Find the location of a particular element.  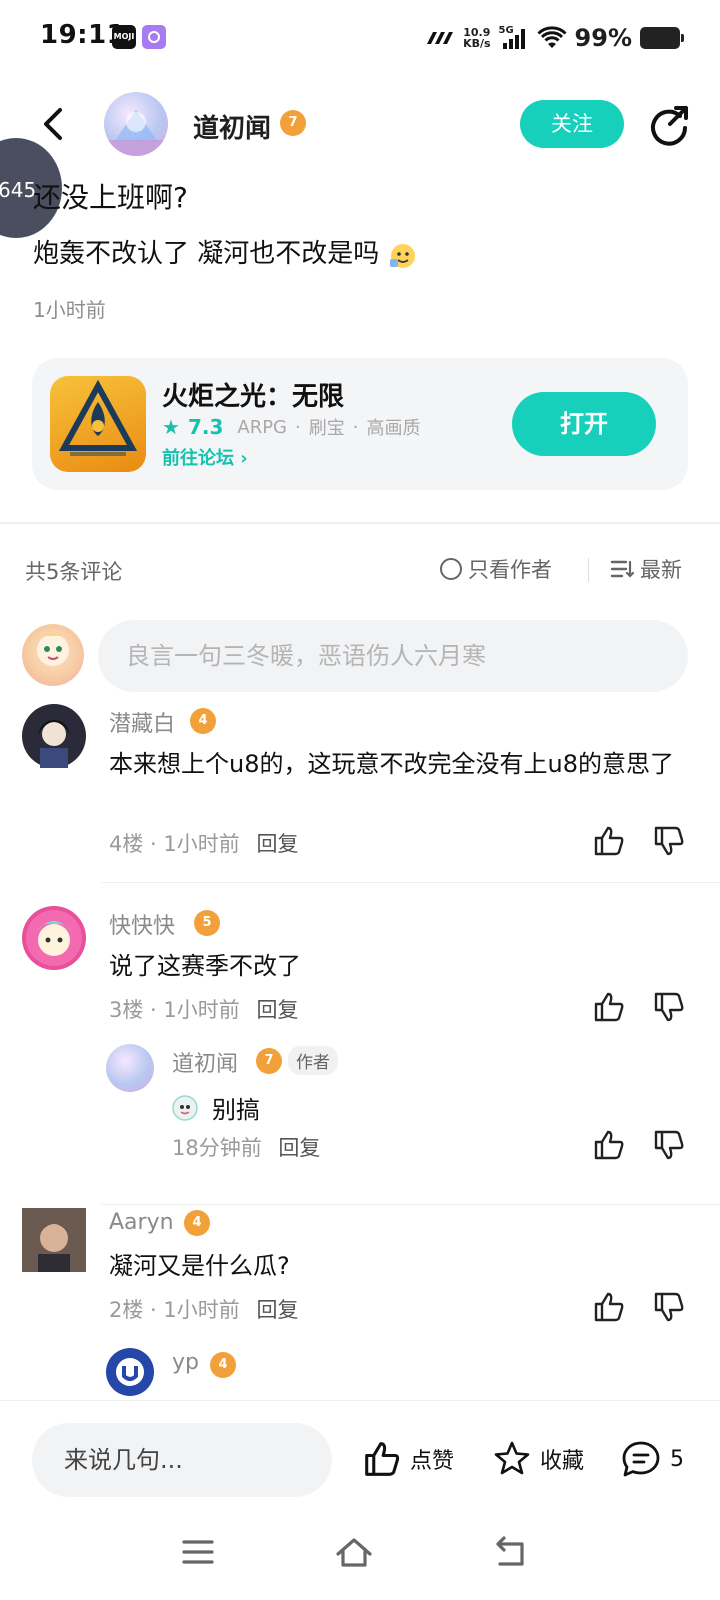

sub-reply-time: 18分钟前 is located at coordinates (217, 1148).